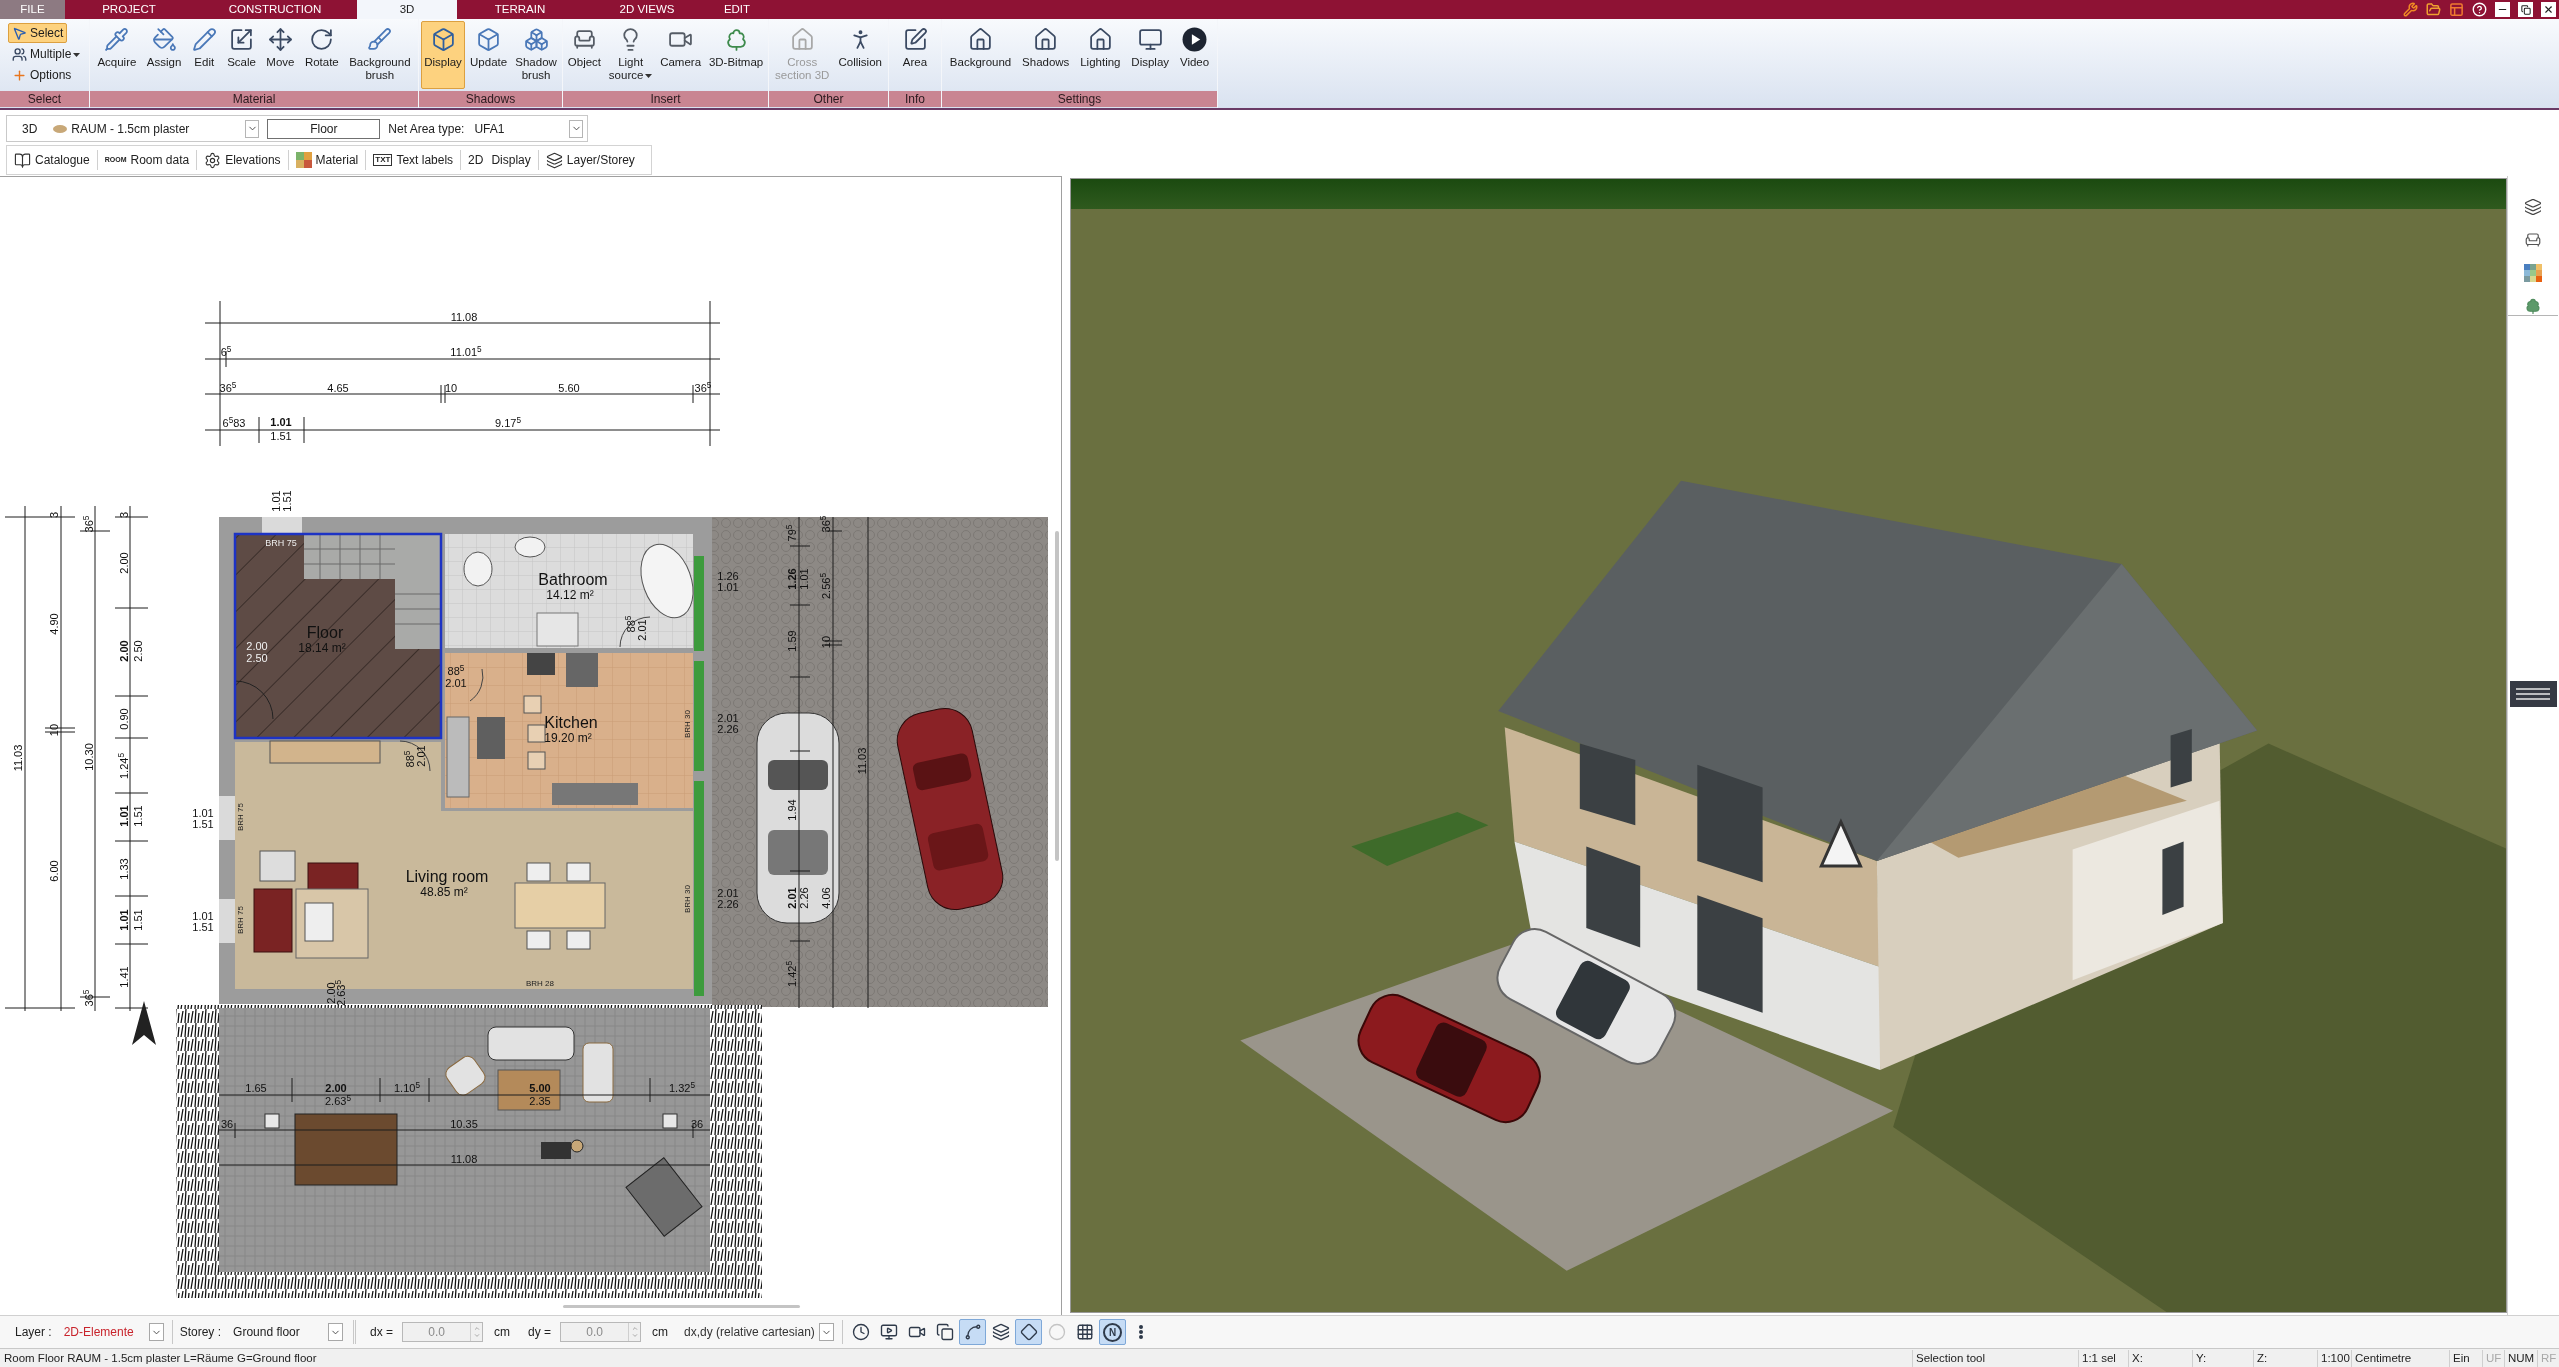 This screenshot has height=1367, width=2559. I want to click on ribbon-button: Shadows, so click(1046, 55).